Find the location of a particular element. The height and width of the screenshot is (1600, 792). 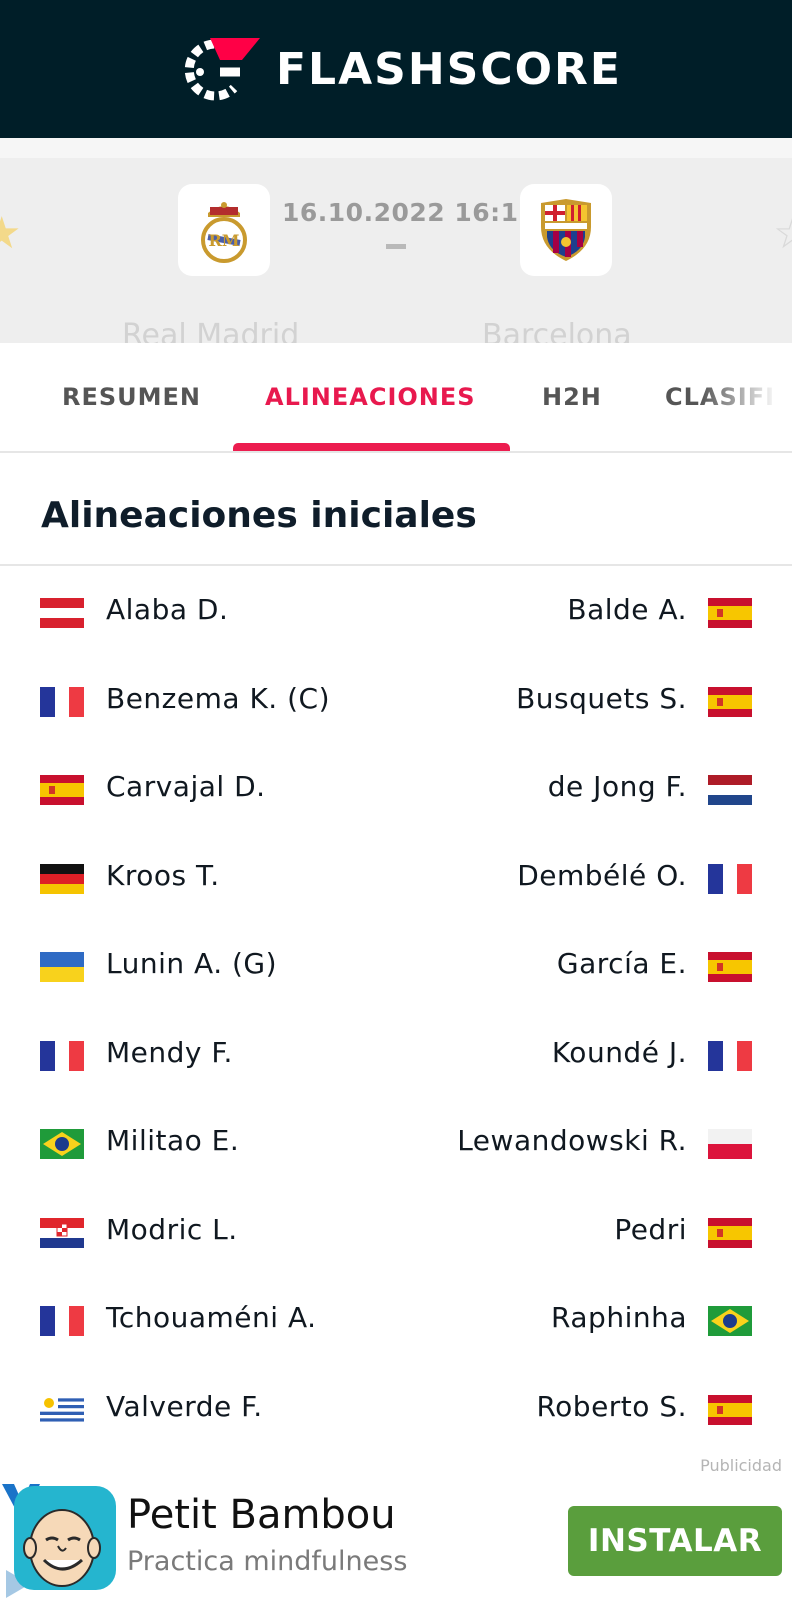

top-bar: FLASHSCORE is located at coordinates (396, 69).